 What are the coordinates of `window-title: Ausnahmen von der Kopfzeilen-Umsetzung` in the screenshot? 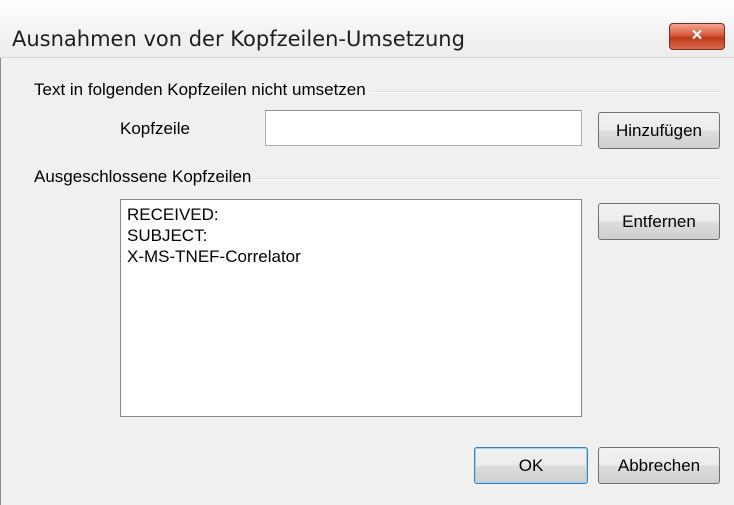 It's located at (238, 39).